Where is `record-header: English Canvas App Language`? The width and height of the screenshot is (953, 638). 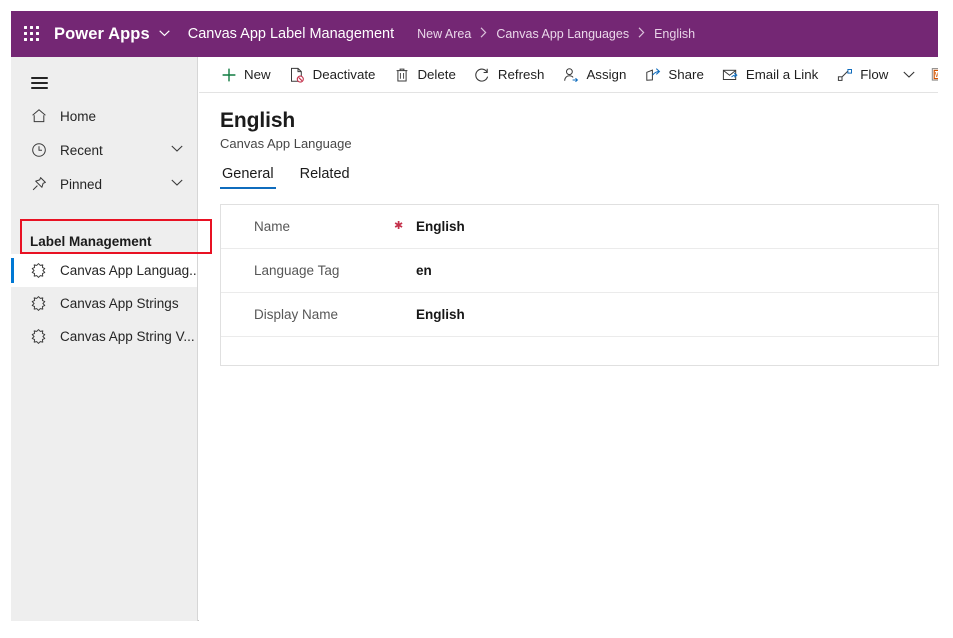
record-header: English Canvas App Language is located at coordinates (568, 122).